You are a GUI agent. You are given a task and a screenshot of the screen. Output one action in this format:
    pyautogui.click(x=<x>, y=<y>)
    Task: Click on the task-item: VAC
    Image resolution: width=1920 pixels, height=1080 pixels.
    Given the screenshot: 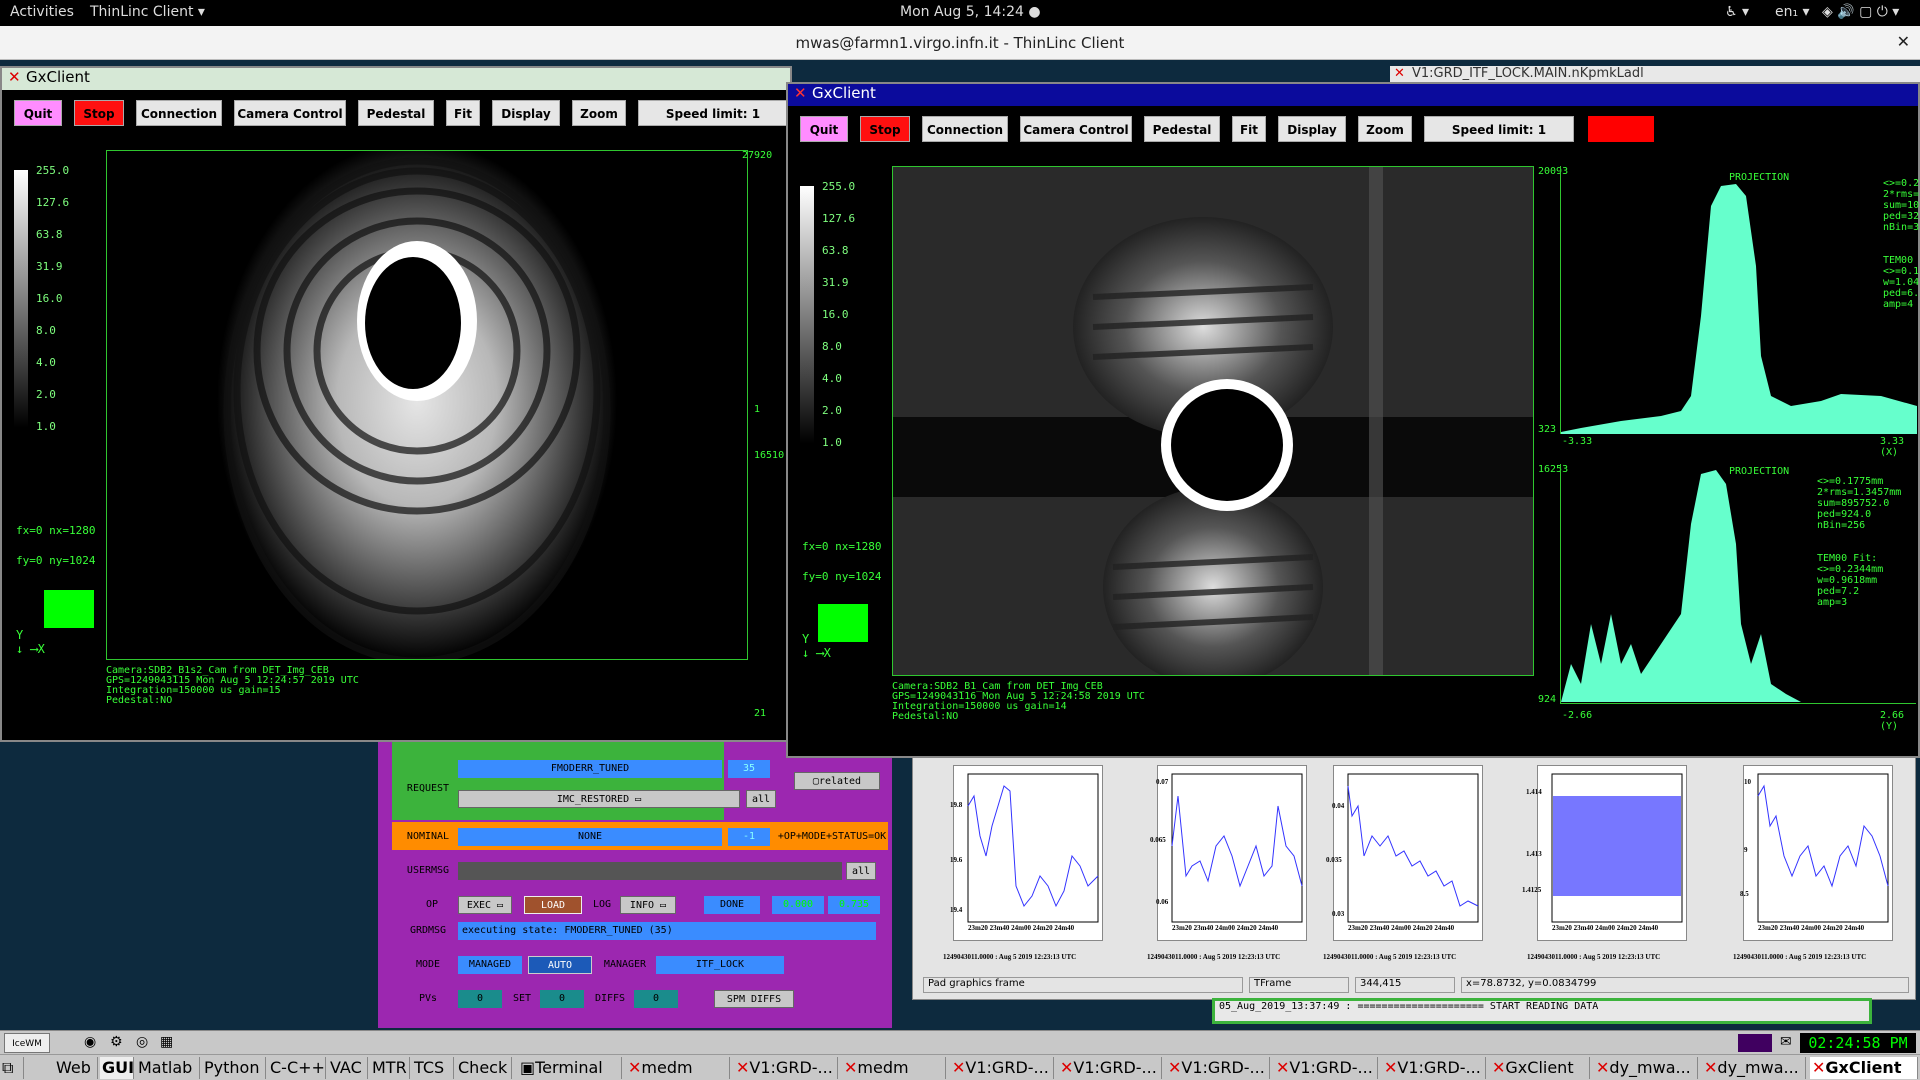 What is the action you would take?
    pyautogui.click(x=348, y=1068)
    